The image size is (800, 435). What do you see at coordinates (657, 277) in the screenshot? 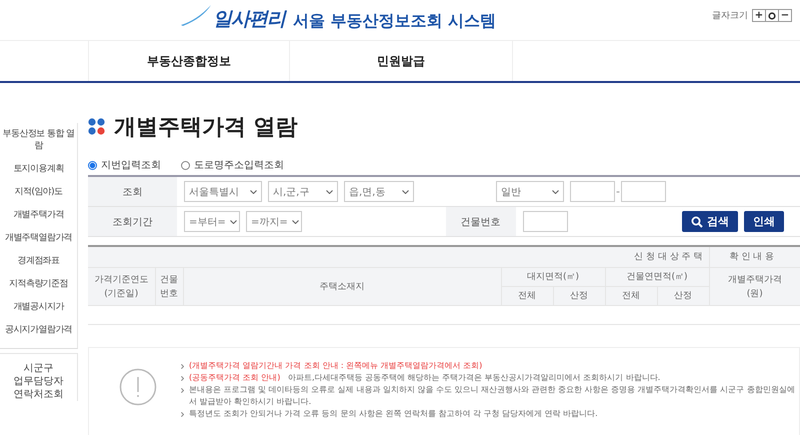
I see `column-header: 건물연면적(㎡)` at bounding box center [657, 277].